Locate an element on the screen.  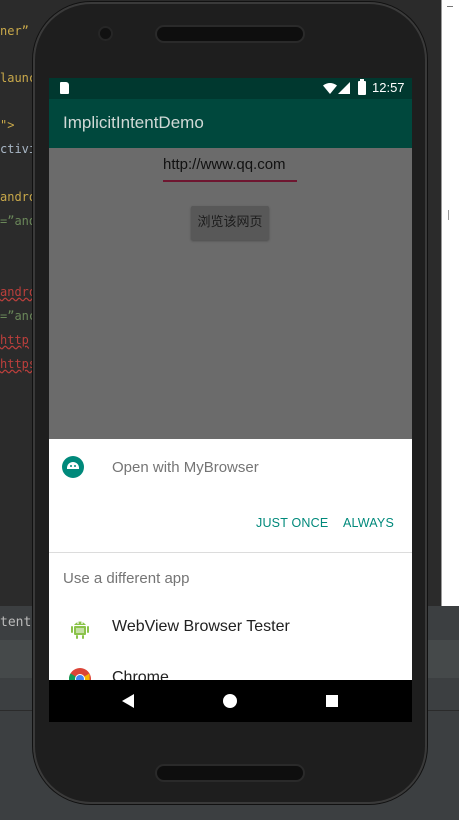
just-once-button: JUST ONCE is located at coordinates (292, 523).